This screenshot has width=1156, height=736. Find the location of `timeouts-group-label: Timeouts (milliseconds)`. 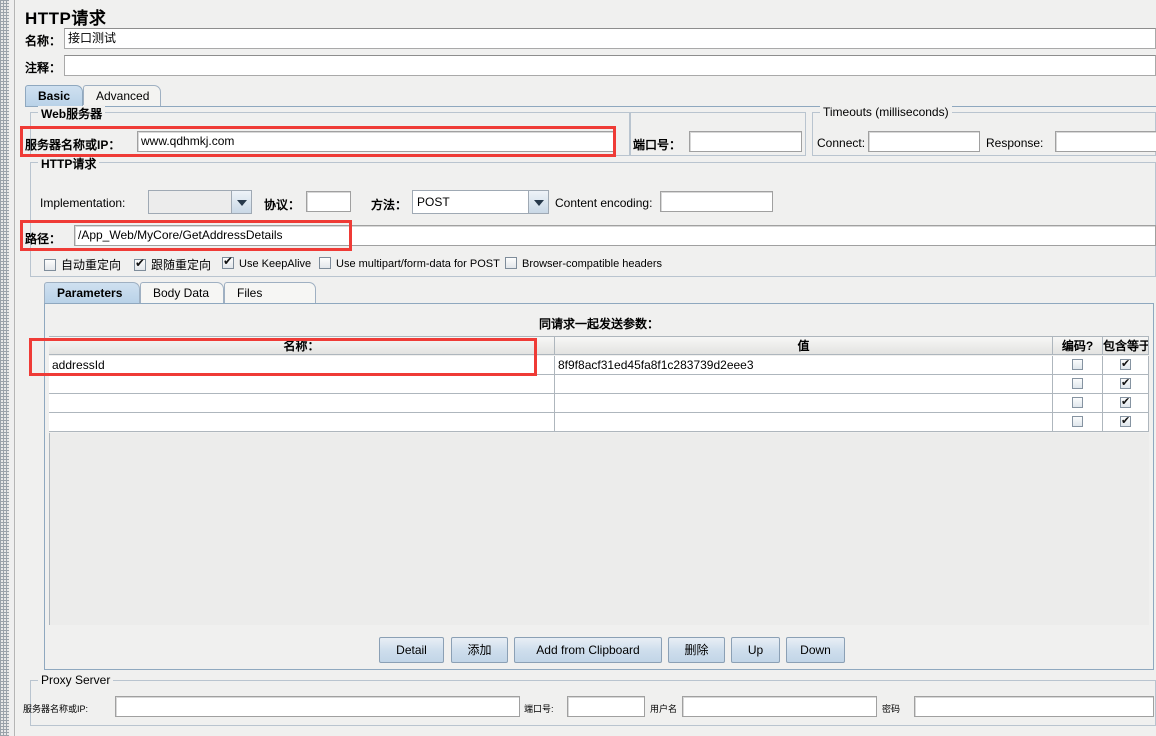

timeouts-group-label: Timeouts (milliseconds) is located at coordinates (886, 112).